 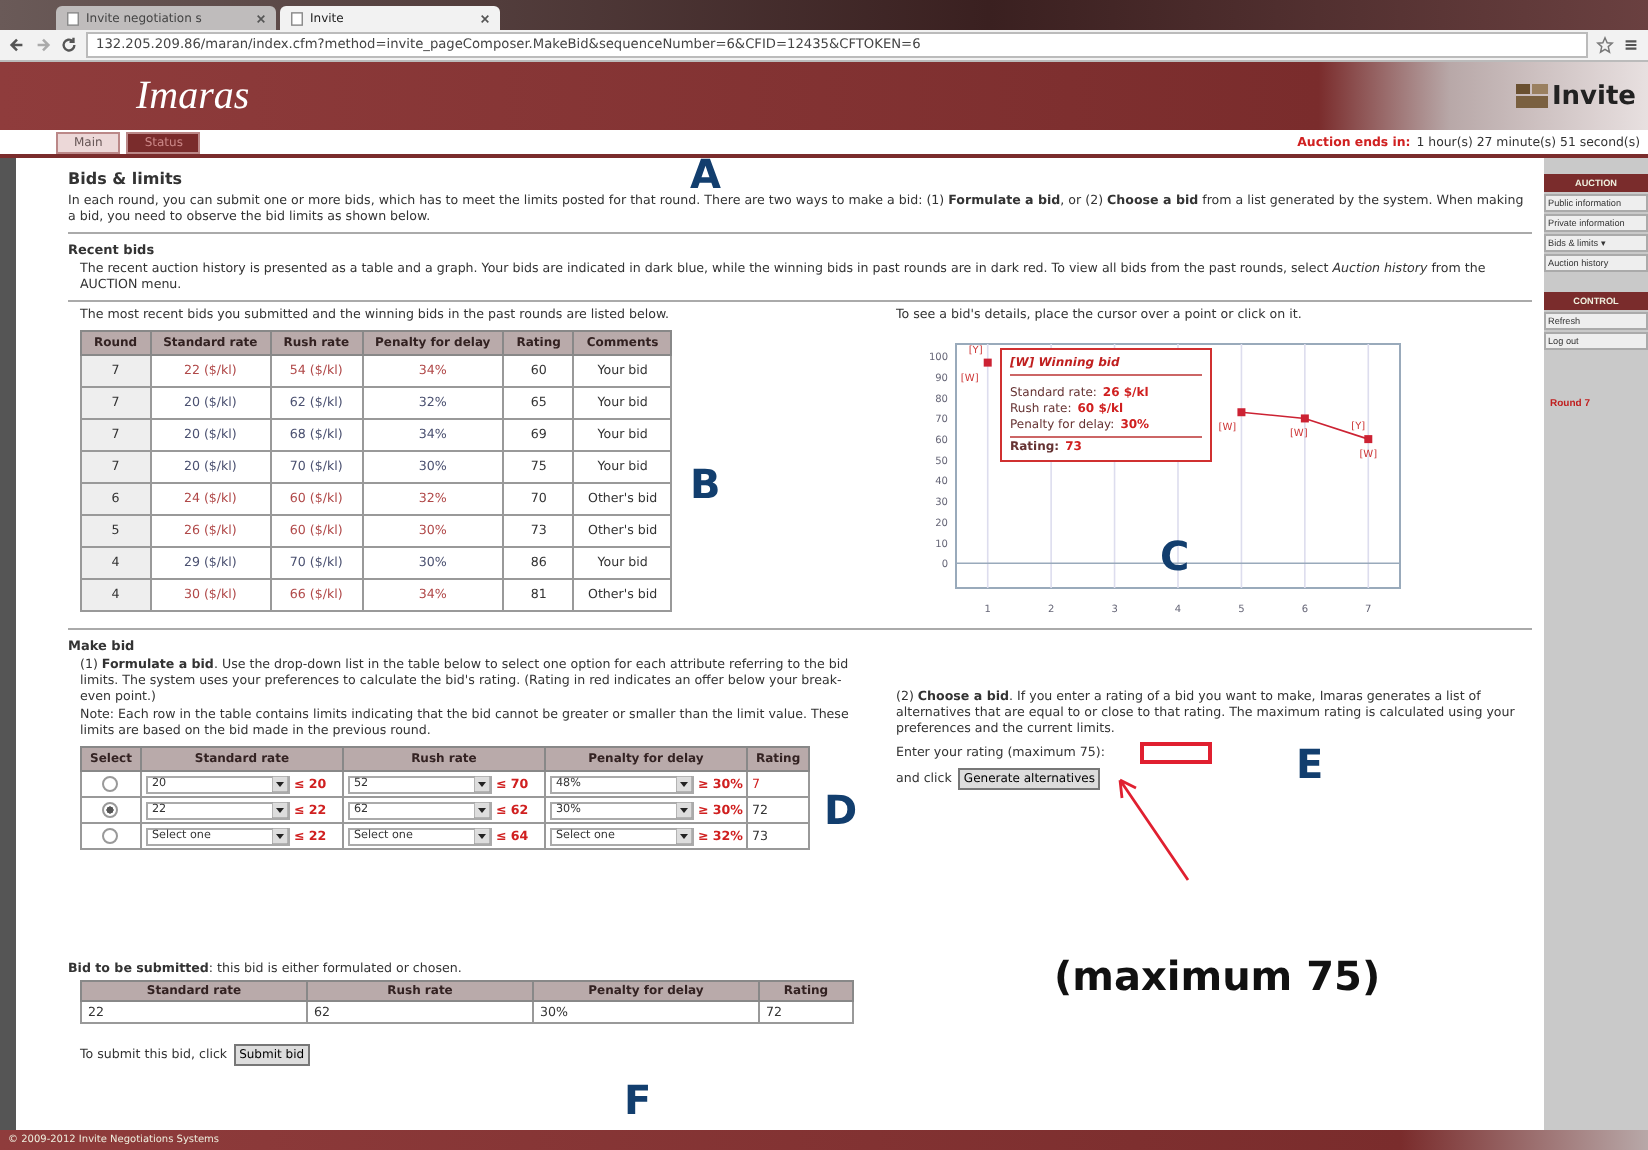 I want to click on annotation-letter: B, so click(x=705, y=484).